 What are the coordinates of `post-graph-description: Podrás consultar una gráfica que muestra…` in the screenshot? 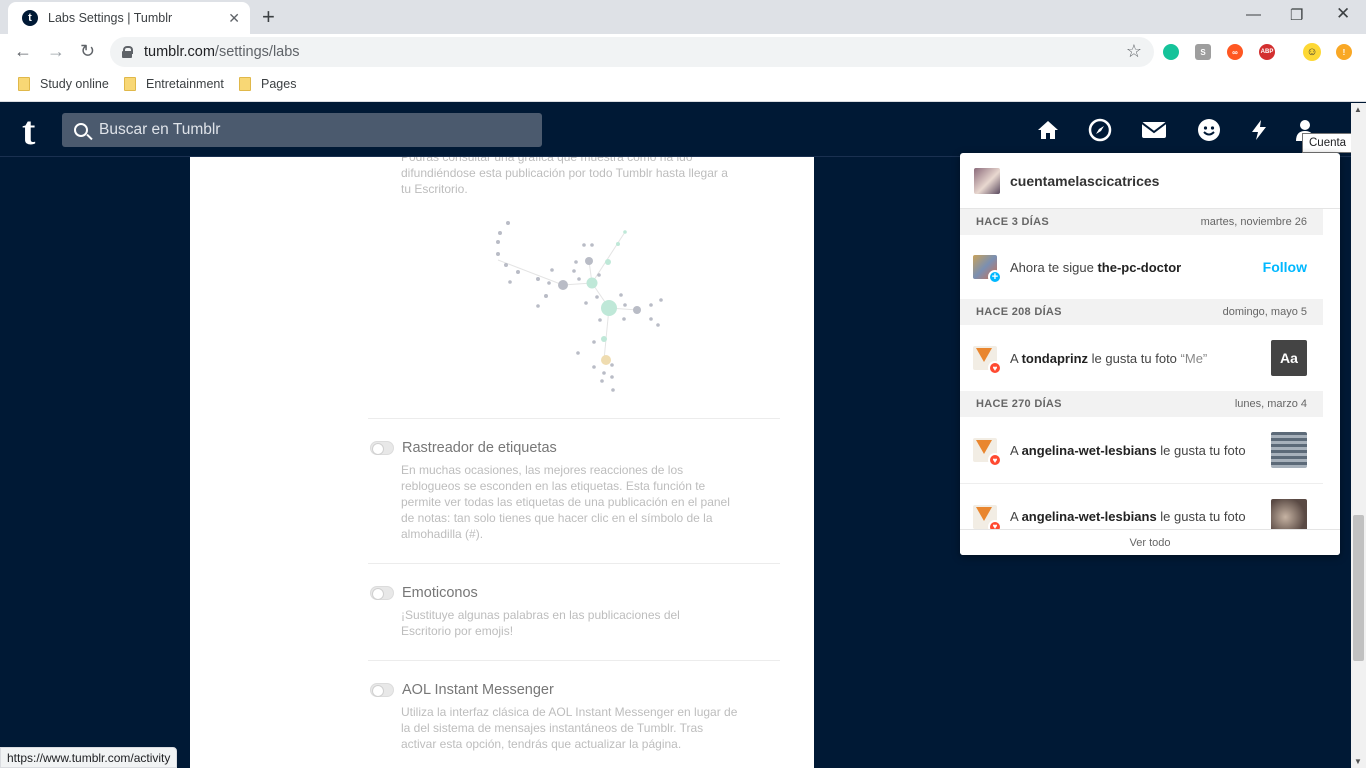 It's located at (564, 176).